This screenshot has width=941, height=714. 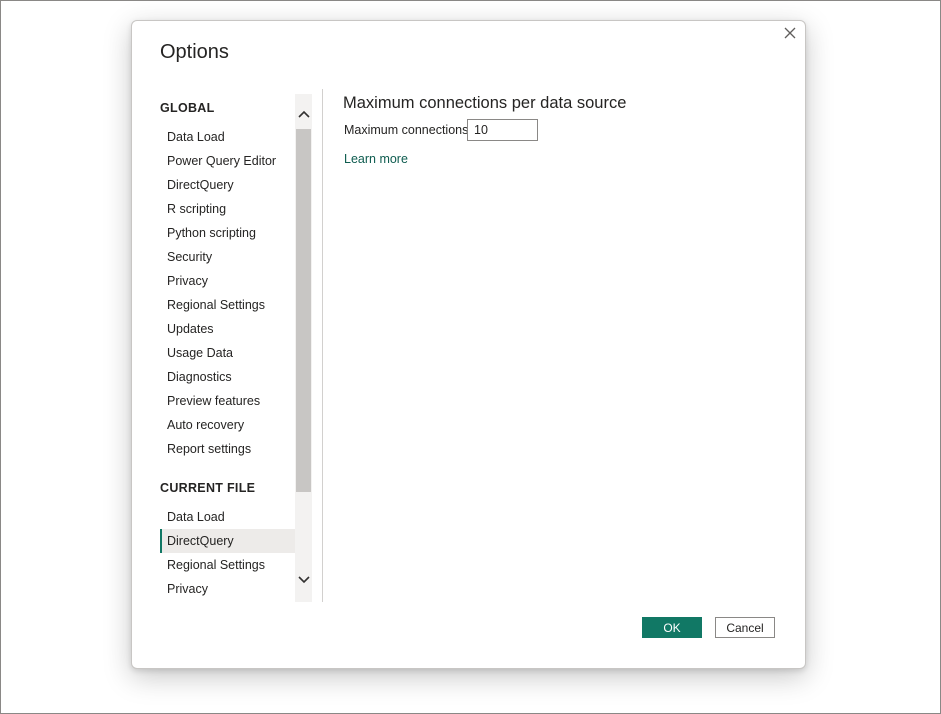 What do you see at coordinates (227, 161) in the screenshot?
I see `nav-item-global-power-query-editor: Power Query Editor` at bounding box center [227, 161].